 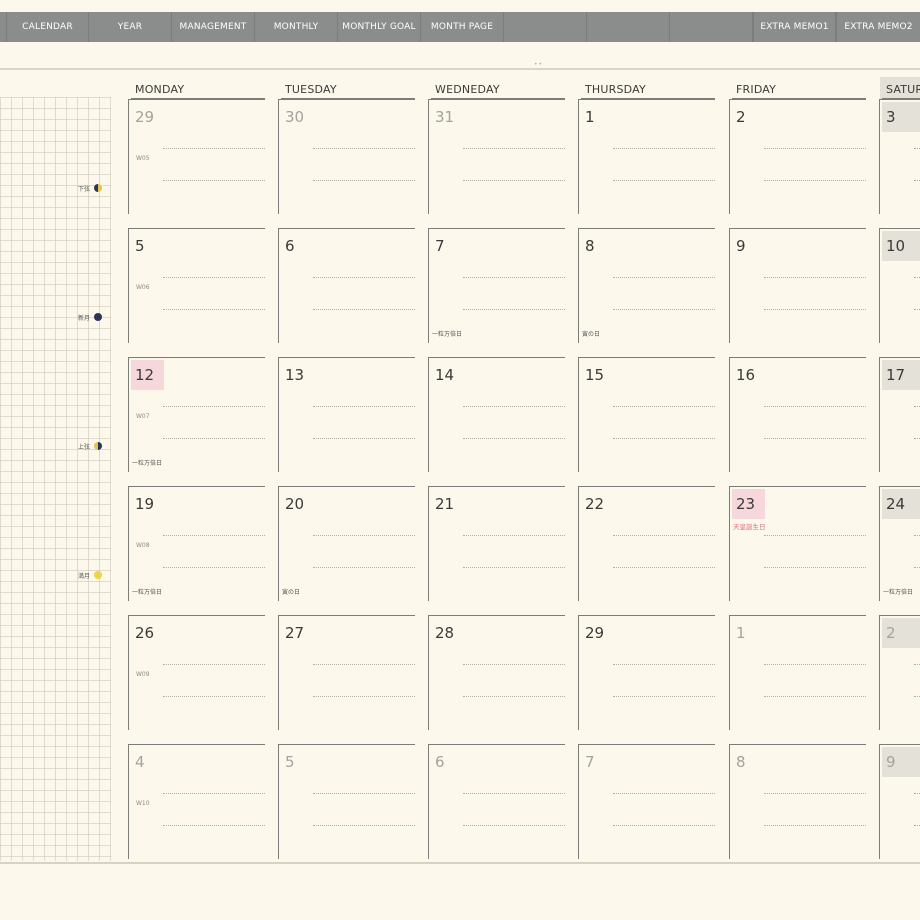 What do you see at coordinates (346, 156) in the screenshot?
I see `day-cell: 30` at bounding box center [346, 156].